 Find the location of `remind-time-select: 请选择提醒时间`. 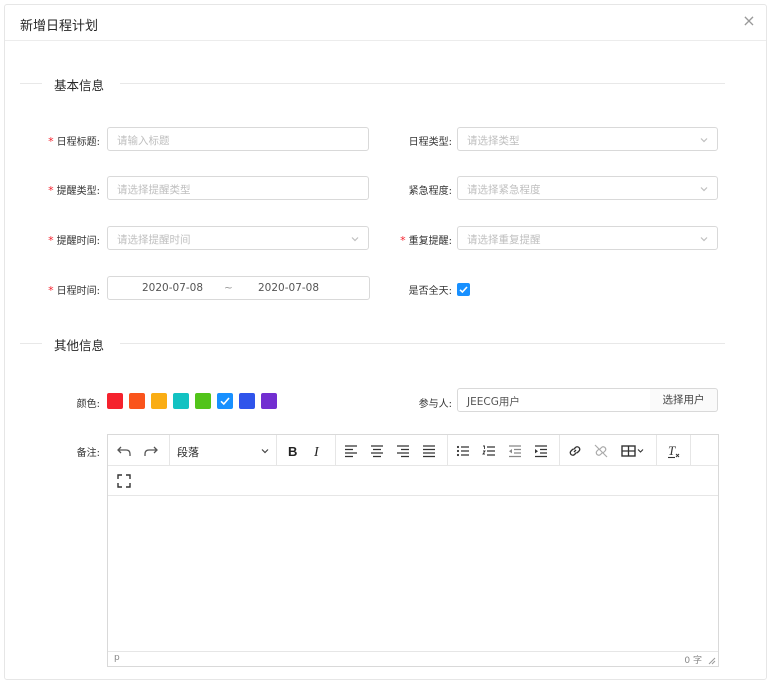

remind-time-select: 请选择提醒时间 is located at coordinates (238, 238).